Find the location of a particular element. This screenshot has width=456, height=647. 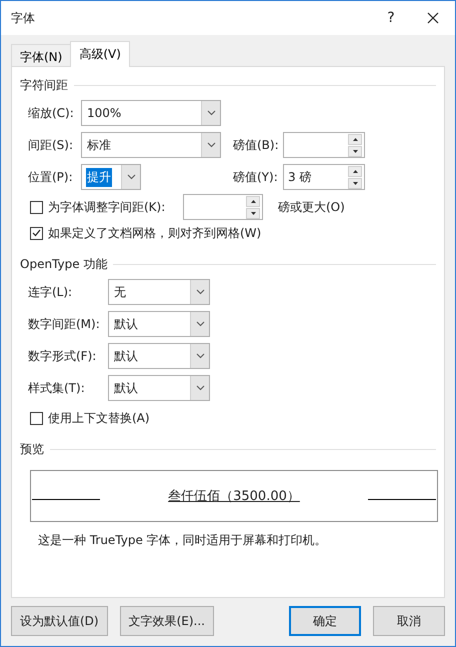

field-label: 连字(L): is located at coordinates (51, 292).